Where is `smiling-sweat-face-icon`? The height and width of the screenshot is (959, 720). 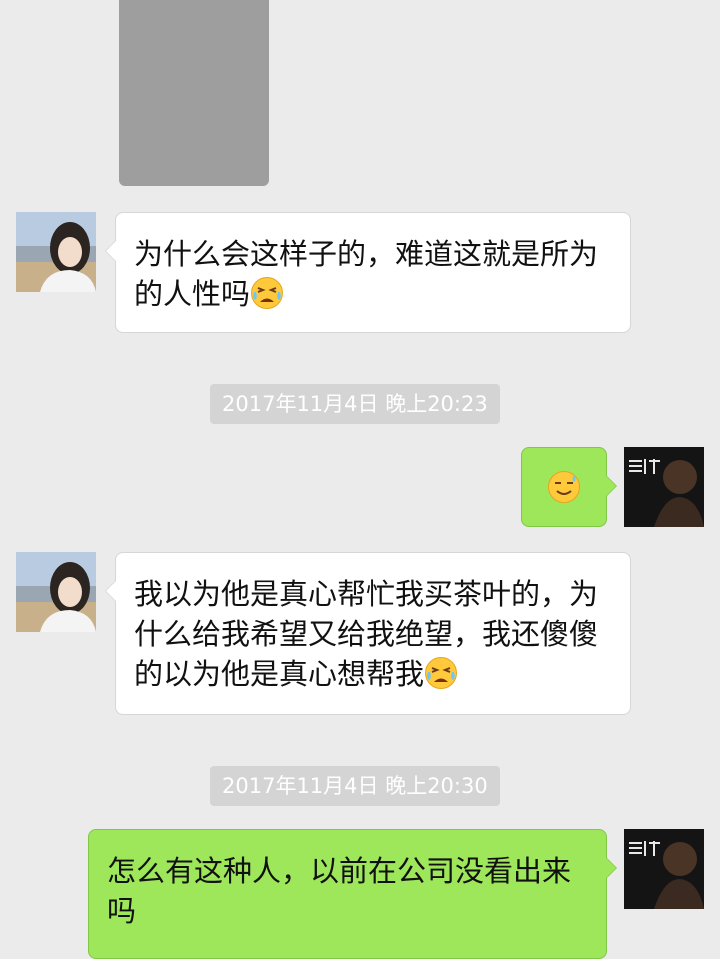
smiling-sweat-face-icon is located at coordinates (564, 487).